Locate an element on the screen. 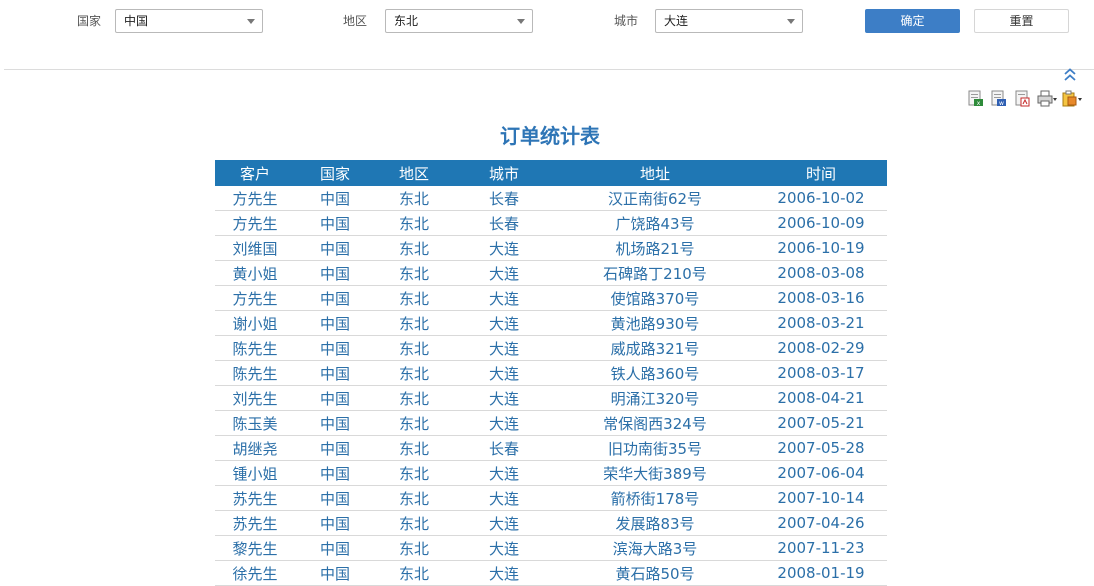  table-row: 黎先生 中国 东北 大连 滨海大路3号 2007-11-23 is located at coordinates (551, 548).